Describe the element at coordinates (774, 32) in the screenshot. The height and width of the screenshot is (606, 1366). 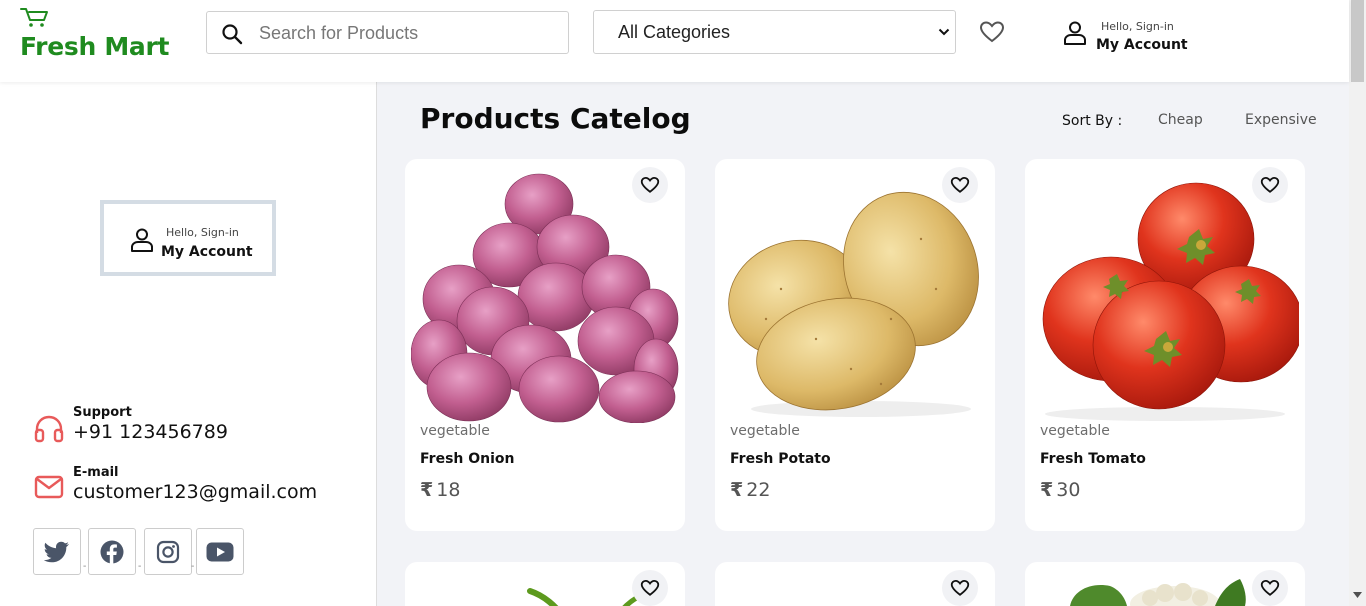
I see `category-select: All Categories` at that location.